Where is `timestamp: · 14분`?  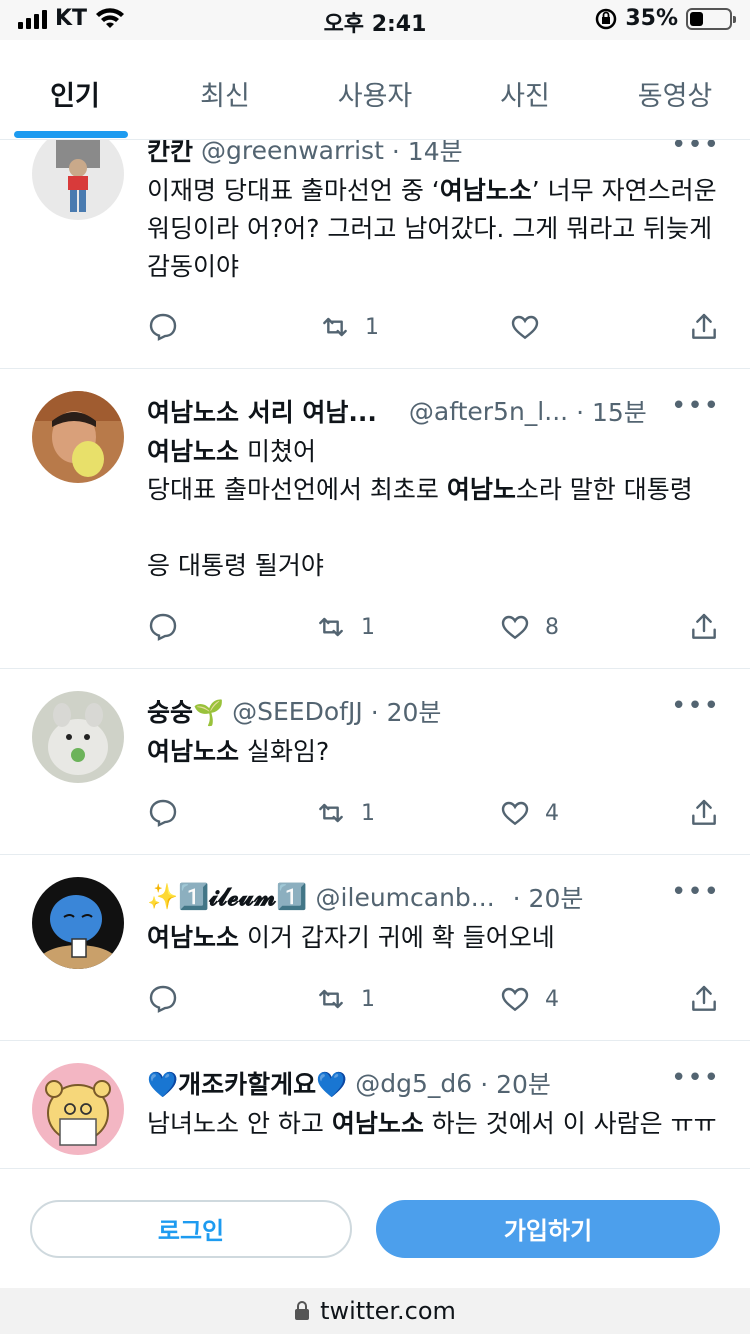
timestamp: · 14분 is located at coordinates (427, 154).